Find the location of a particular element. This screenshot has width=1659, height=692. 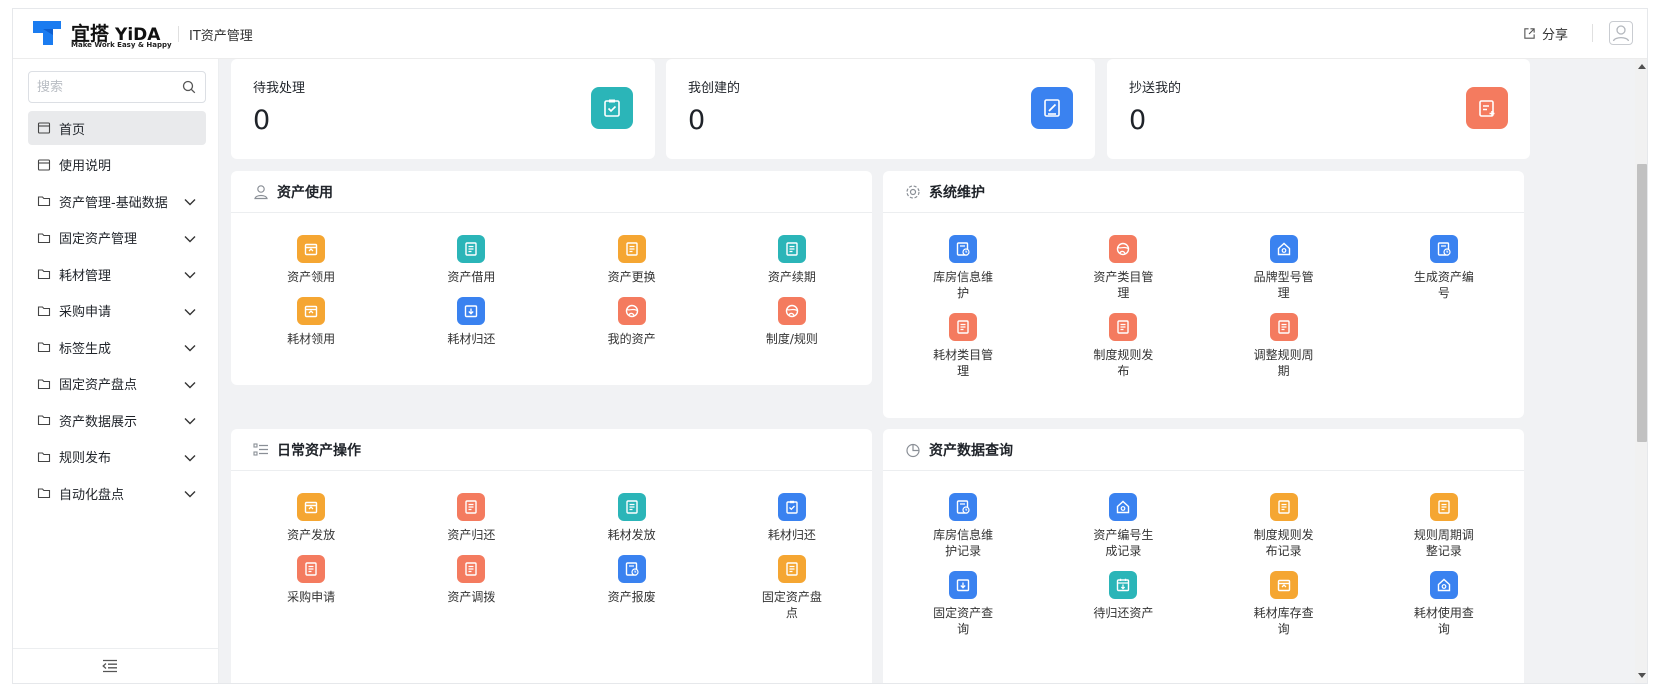

shortcut-tile: 库房信息维护记录 is located at coordinates (963, 526).